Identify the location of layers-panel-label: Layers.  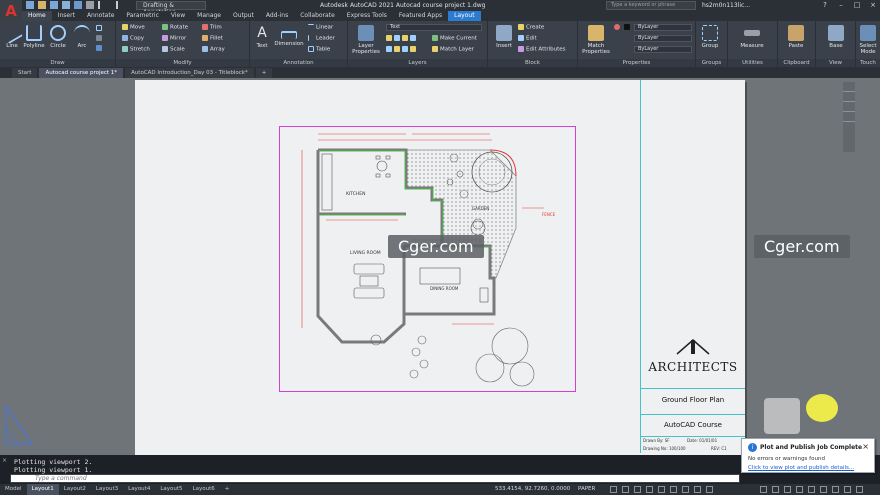
(417, 63).